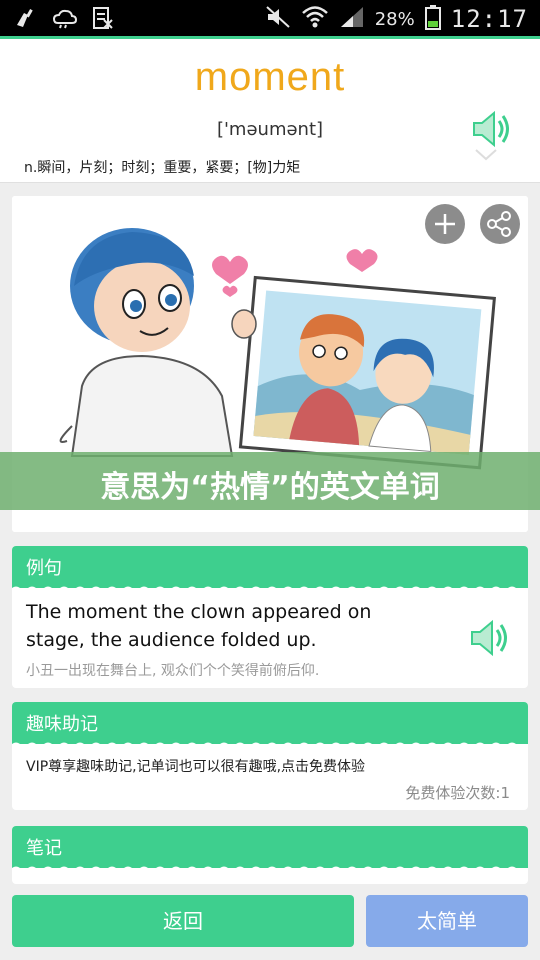 This screenshot has width=540, height=960. What do you see at coordinates (270, 568) in the screenshot?
I see `example-card-header: 例句` at bounding box center [270, 568].